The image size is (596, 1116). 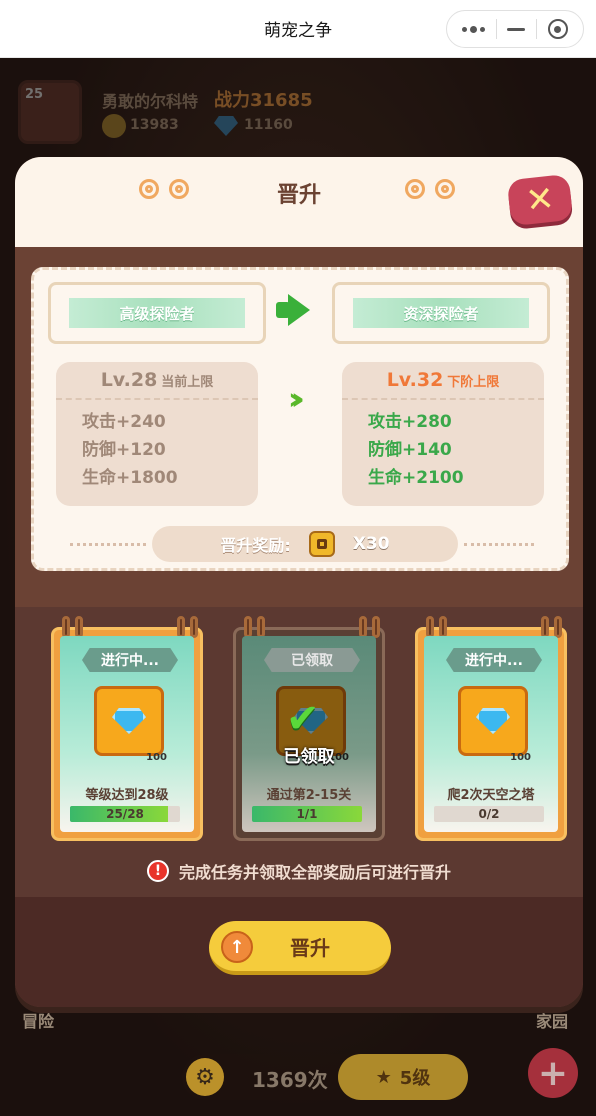 I want to click on arrow-up-icon: ↑, so click(x=237, y=947).